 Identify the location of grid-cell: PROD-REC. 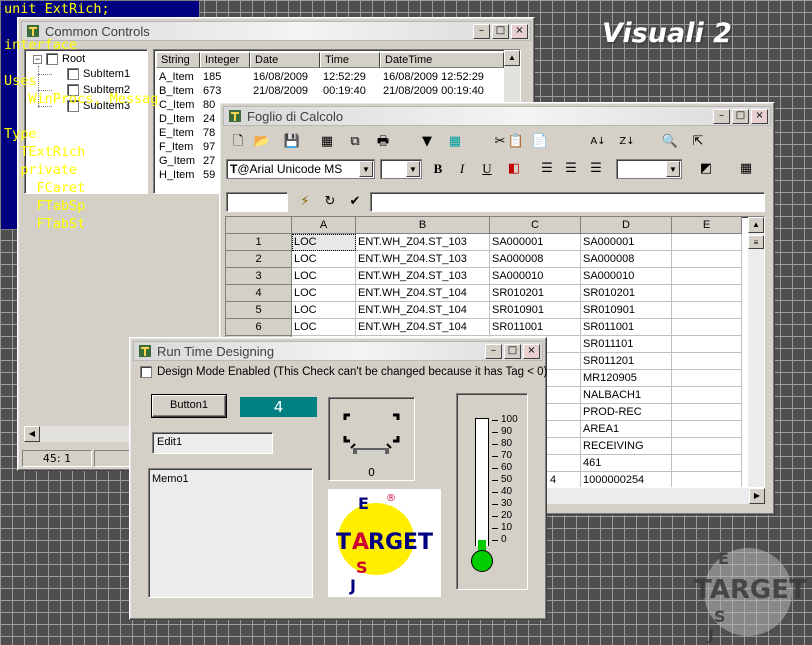
(626, 412).